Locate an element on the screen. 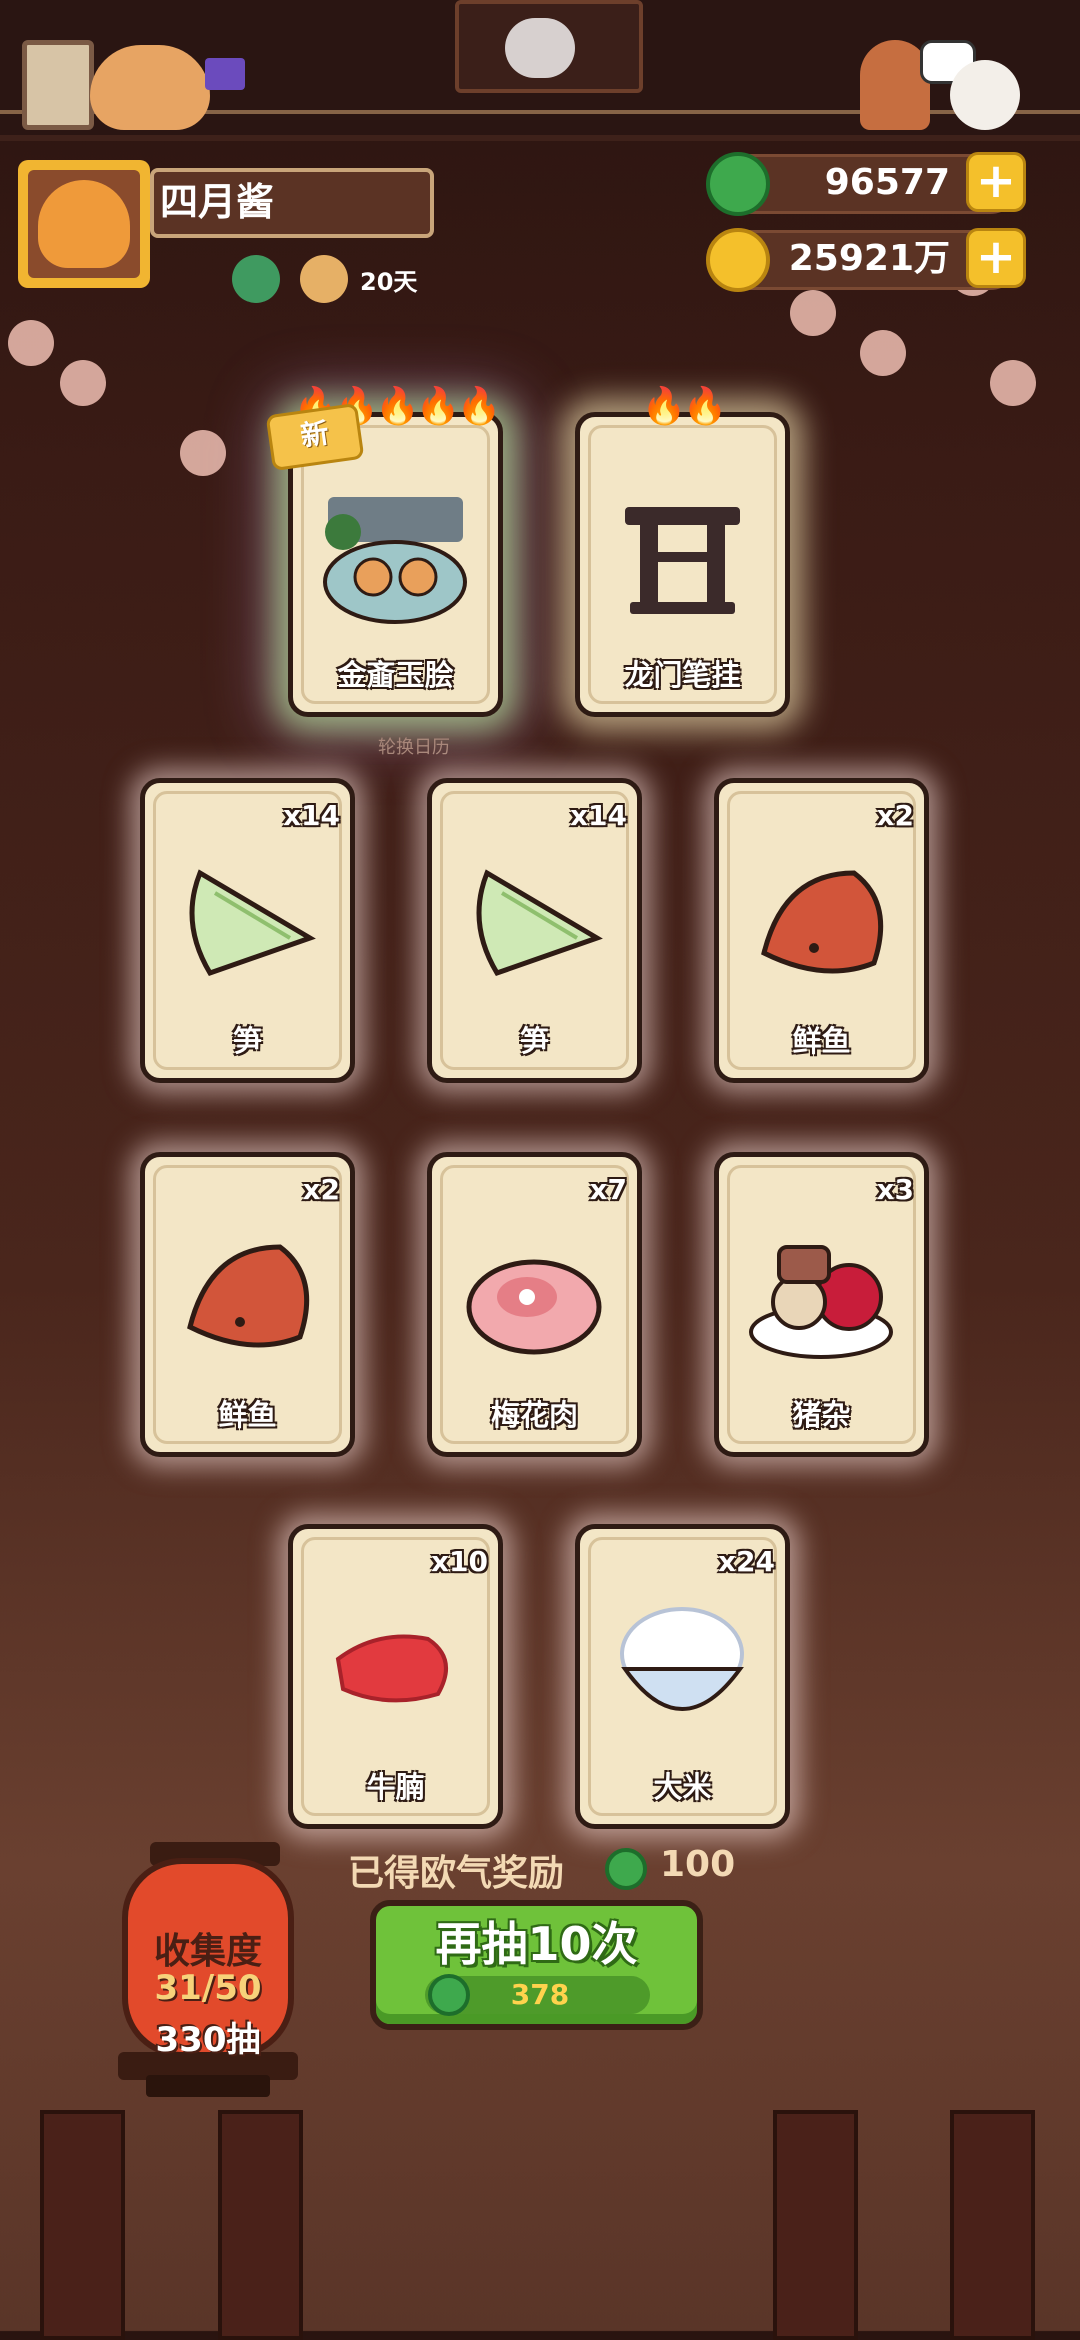 Image resolution: width=1080 pixels, height=2340 pixels. lantern-stand is located at coordinates (208, 2086).